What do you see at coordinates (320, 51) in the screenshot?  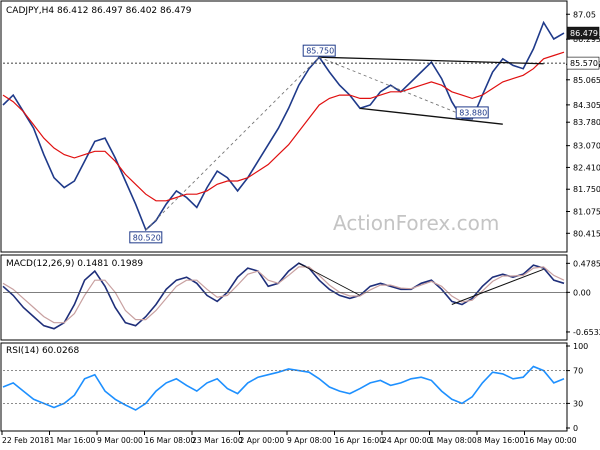 I see `annotation-label: 85.750` at bounding box center [320, 51].